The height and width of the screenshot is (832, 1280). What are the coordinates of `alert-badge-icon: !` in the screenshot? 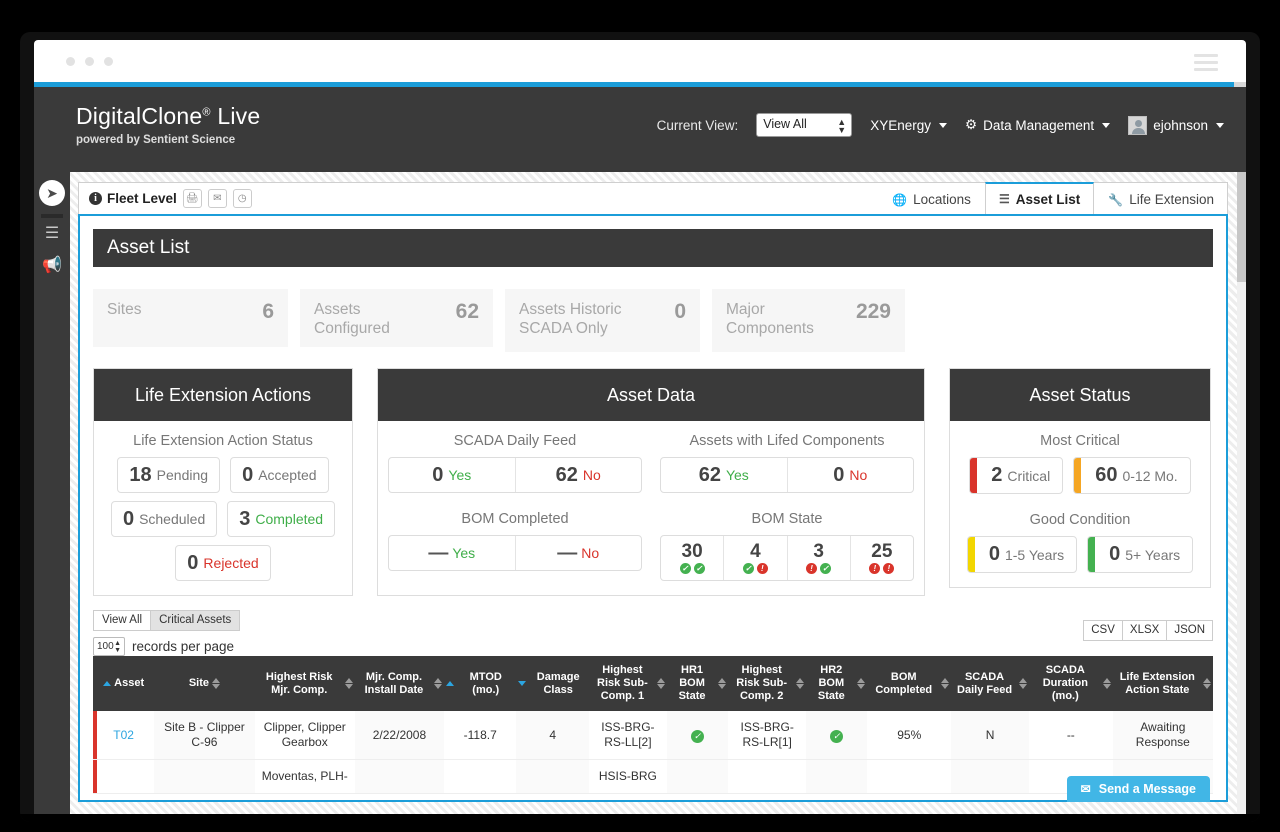 It's located at (762, 568).